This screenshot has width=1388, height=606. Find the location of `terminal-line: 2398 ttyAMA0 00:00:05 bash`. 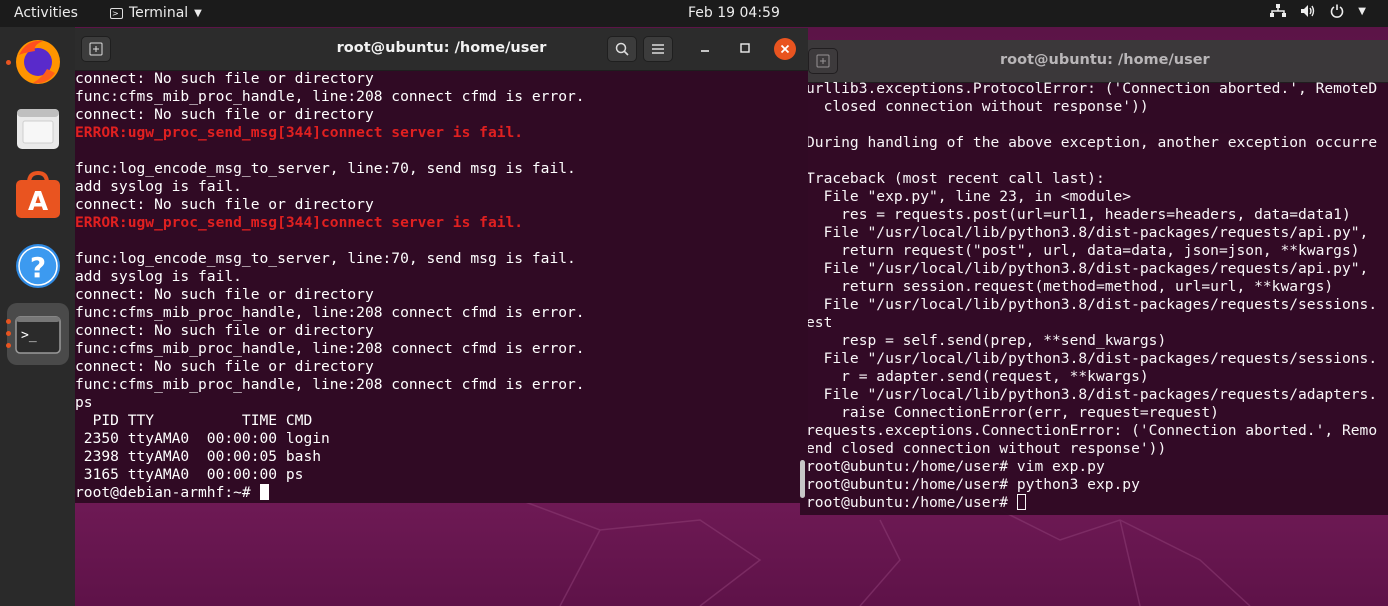

terminal-line: 2398 ttyAMA0 00:00:05 bash is located at coordinates (198, 456).